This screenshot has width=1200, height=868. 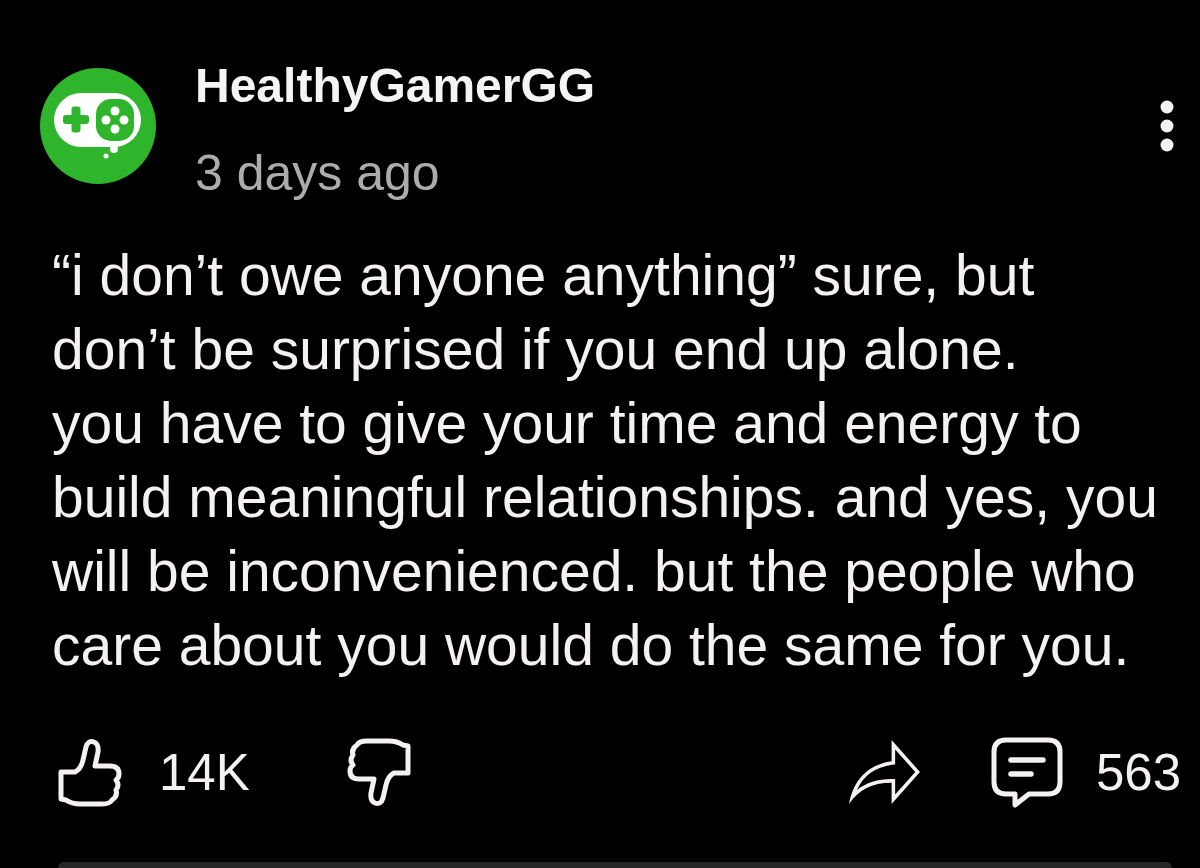 I want to click on comment-icon, so click(x=1026, y=772).